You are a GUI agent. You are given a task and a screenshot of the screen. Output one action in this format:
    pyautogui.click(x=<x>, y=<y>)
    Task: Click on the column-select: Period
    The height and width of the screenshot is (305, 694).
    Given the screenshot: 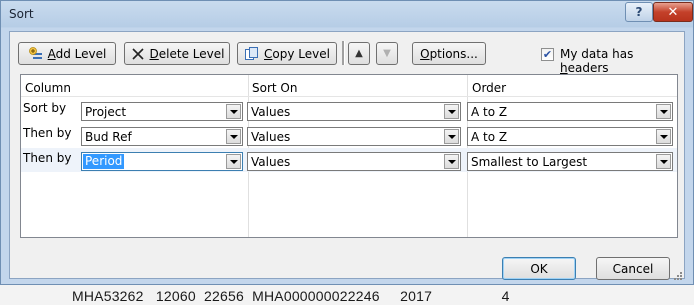 What is the action you would take?
    pyautogui.click(x=162, y=161)
    